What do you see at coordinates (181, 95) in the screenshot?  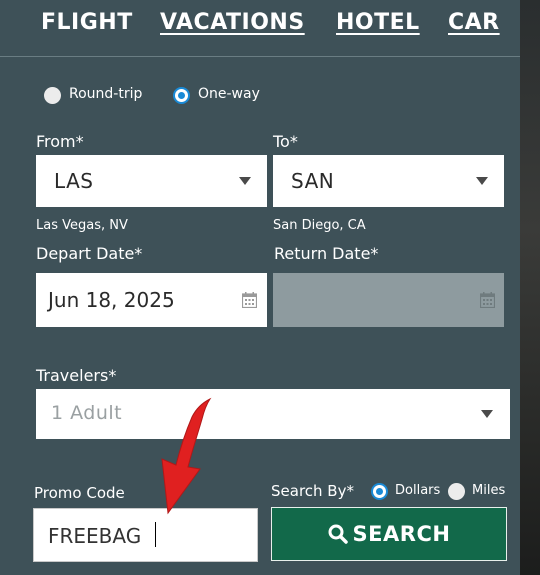 I see `one-way-radio` at bounding box center [181, 95].